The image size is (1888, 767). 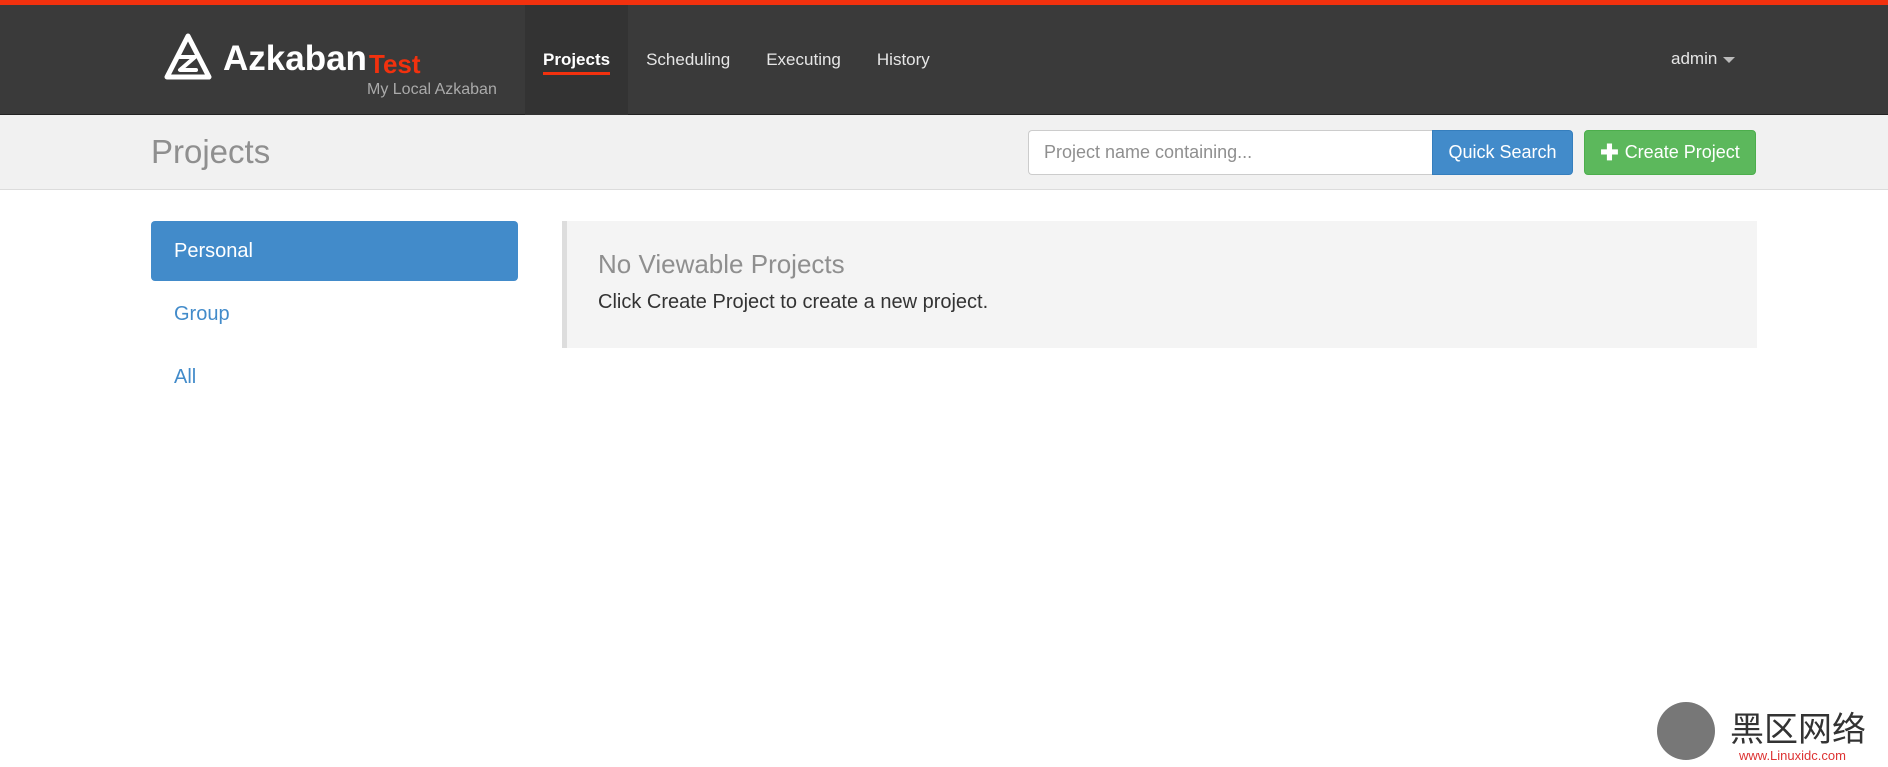 I want to click on azkaban-logo-icon, so click(x=188, y=56).